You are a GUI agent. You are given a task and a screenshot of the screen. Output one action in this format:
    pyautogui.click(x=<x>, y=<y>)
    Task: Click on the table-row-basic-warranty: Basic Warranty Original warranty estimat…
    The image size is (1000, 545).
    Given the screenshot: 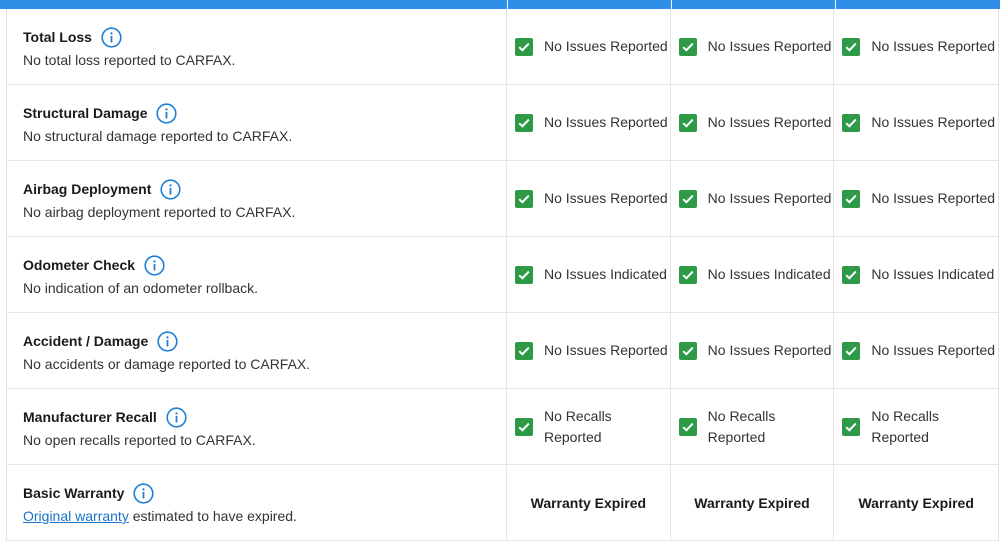 What is the action you would take?
    pyautogui.click(x=502, y=503)
    